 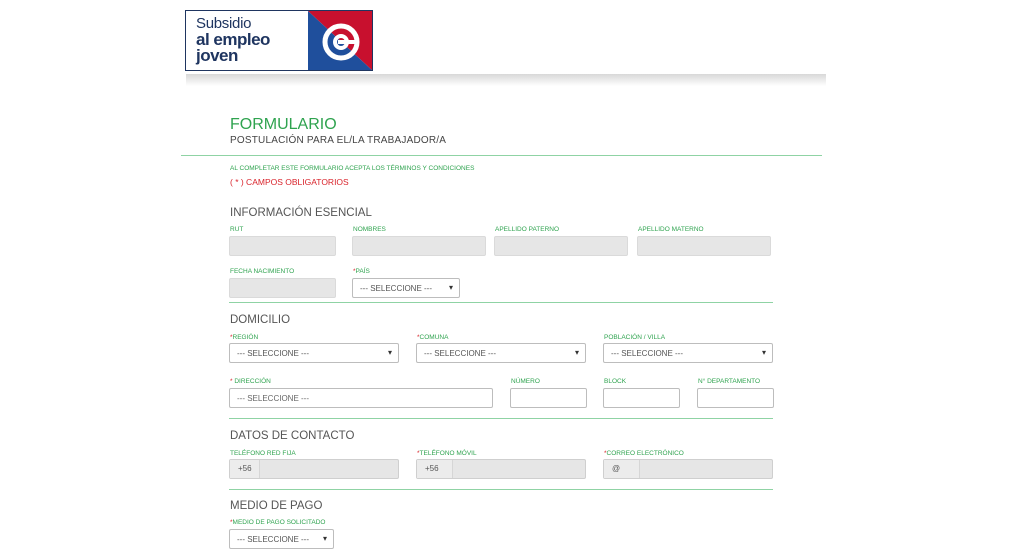 I want to click on comuna-label-text: COMUNA, so click(x=434, y=337).